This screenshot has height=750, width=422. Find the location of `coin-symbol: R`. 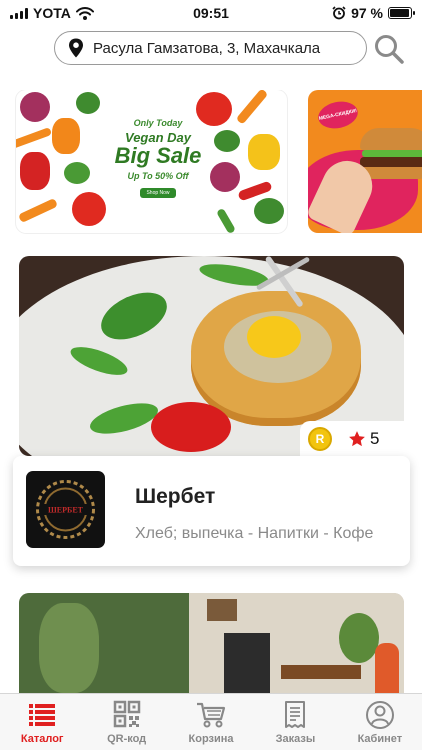

coin-symbol: R is located at coordinates (320, 439).